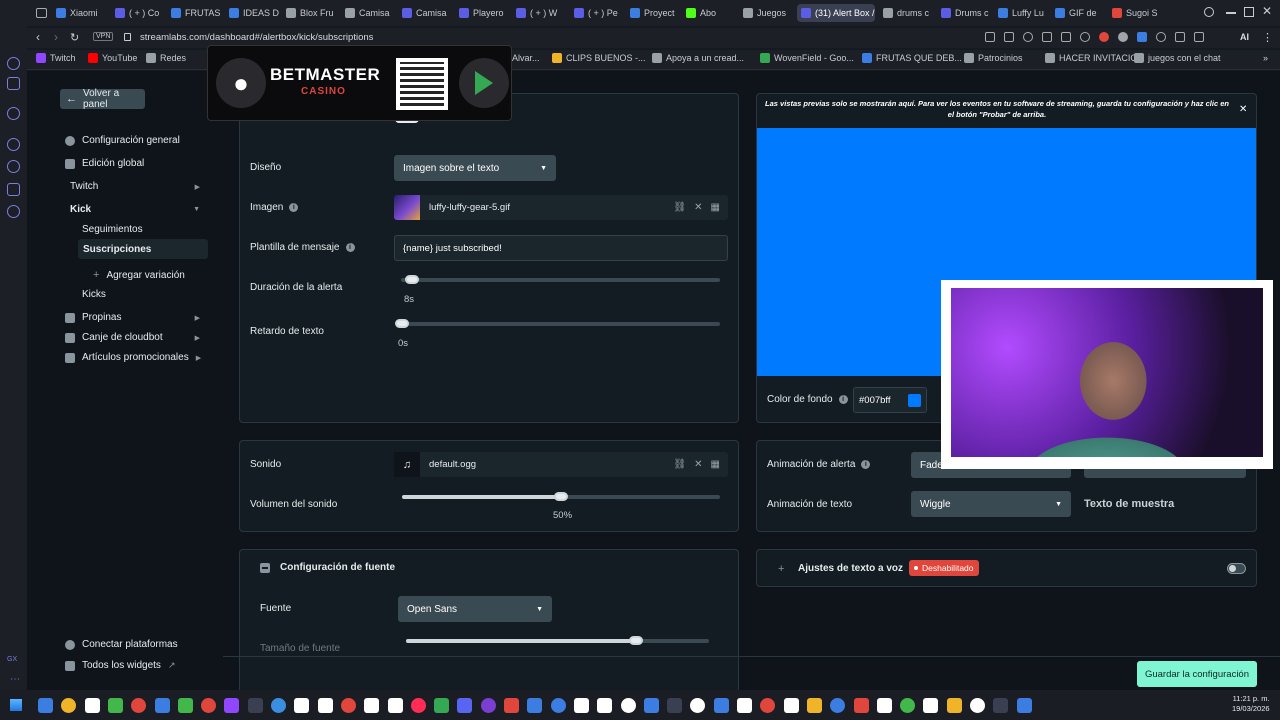 Image resolution: width=1280 pixels, height=720 pixels. Describe the element at coordinates (1244, 37) in the screenshot. I see `ai-button: AI` at that location.